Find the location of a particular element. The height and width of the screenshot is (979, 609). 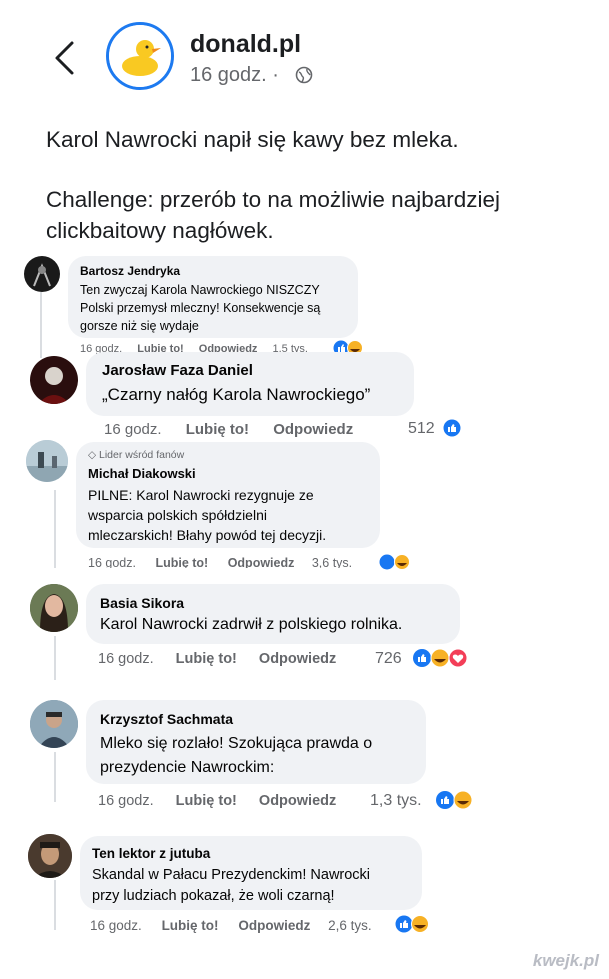

comment-author: Michał Diakowski is located at coordinates (142, 473).